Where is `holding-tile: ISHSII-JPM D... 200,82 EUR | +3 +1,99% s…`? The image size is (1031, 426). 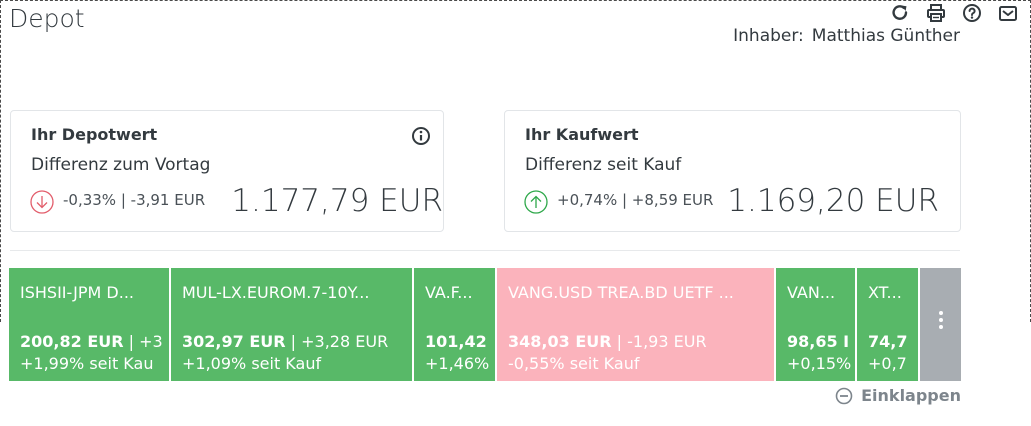 holding-tile: ISHSII-JPM D... 200,82 EUR | +3 +1,99% s… is located at coordinates (90, 324).